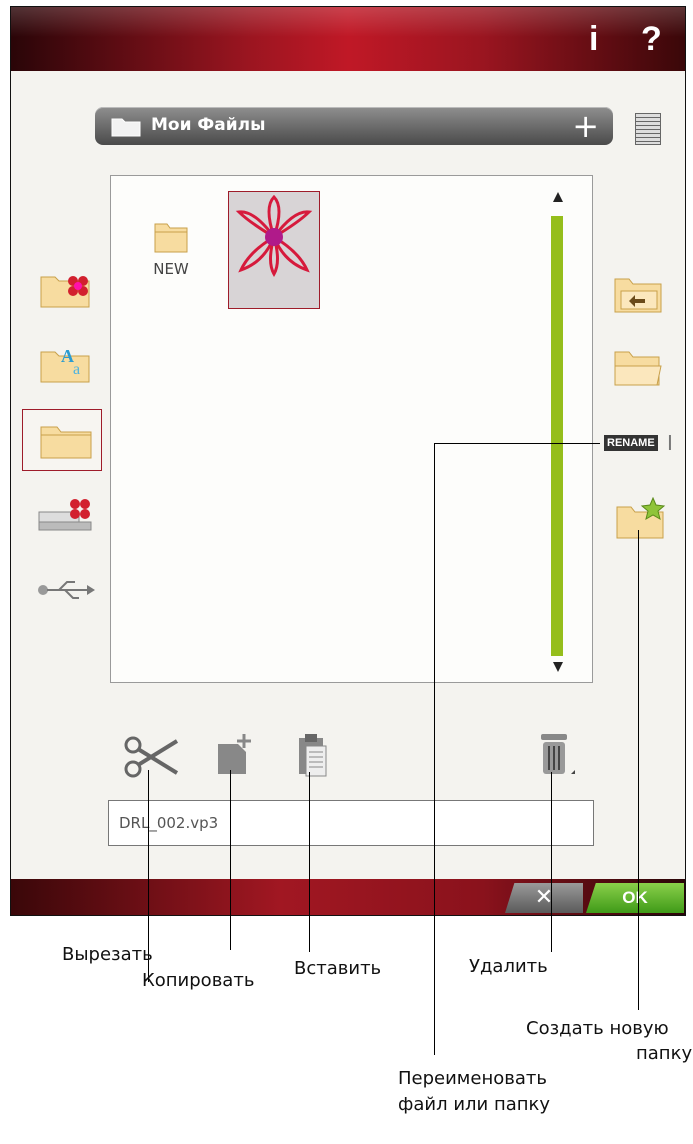  I want to click on designs-folder-icon, so click(68, 289).